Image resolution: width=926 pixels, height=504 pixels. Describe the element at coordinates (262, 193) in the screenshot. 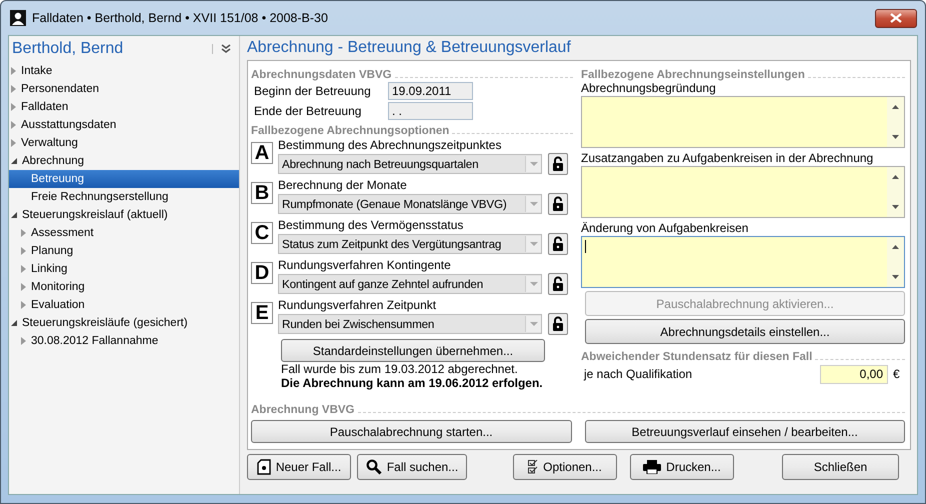

I see `option-letter: B` at that location.